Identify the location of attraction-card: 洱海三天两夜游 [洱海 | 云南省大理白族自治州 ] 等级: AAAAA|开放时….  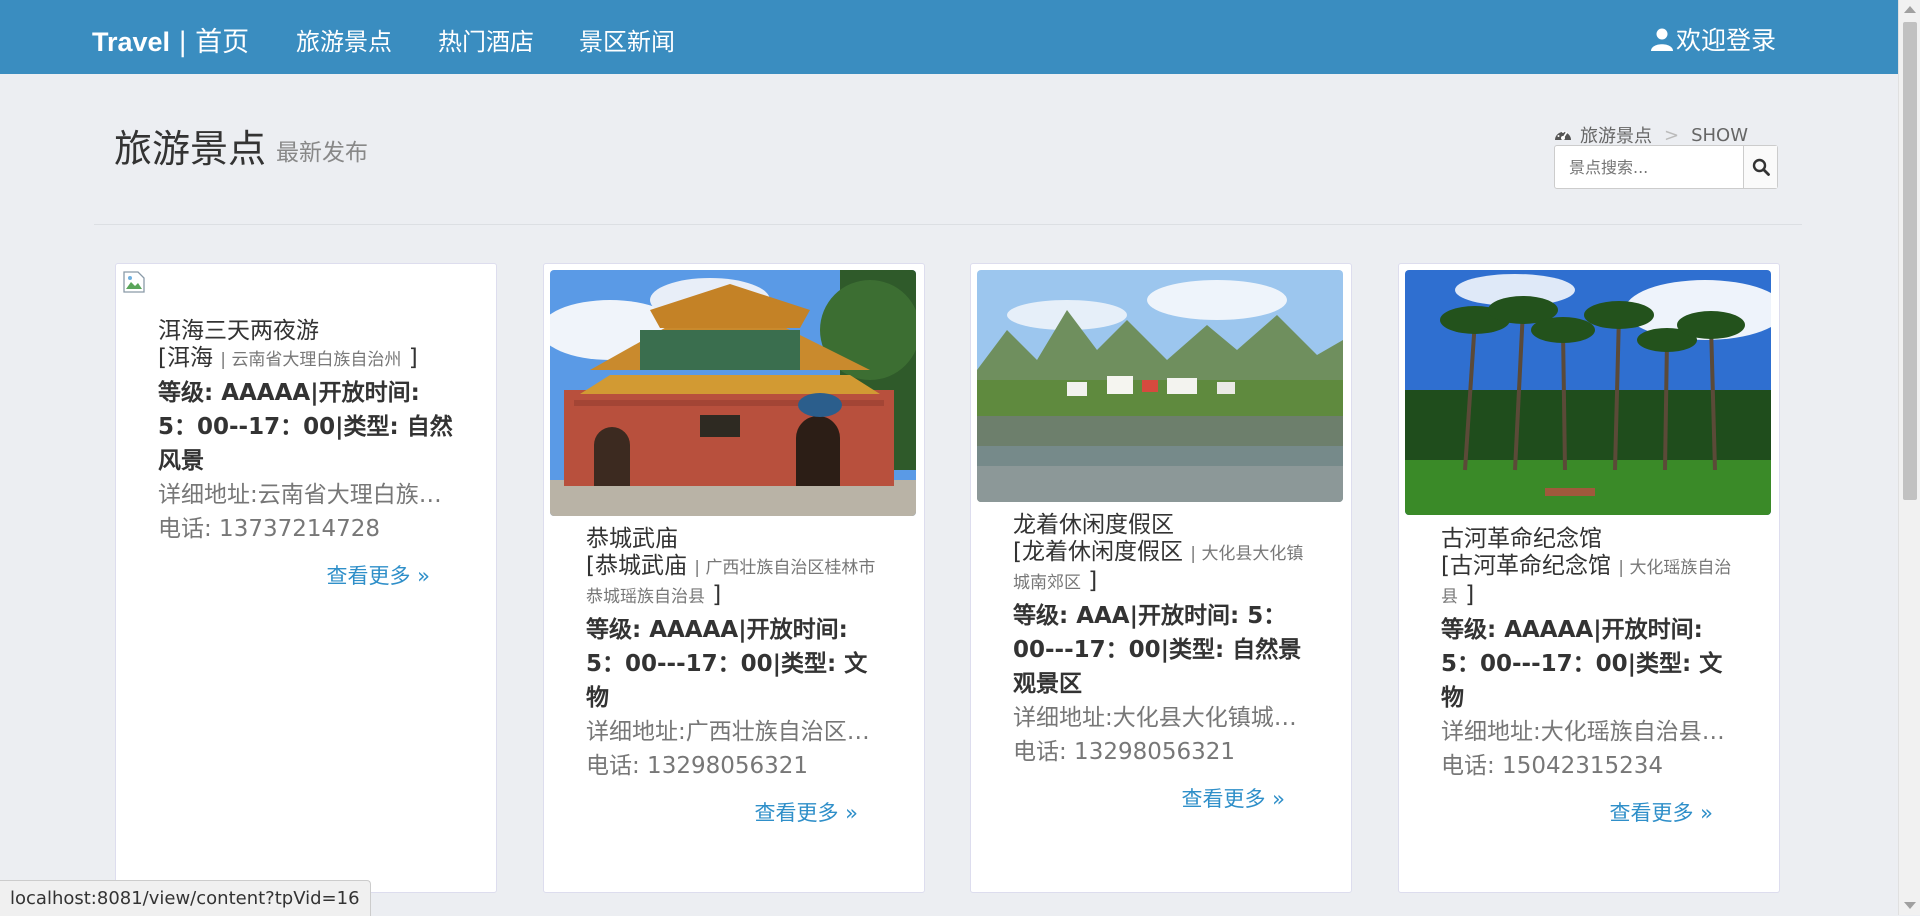
(306, 578).